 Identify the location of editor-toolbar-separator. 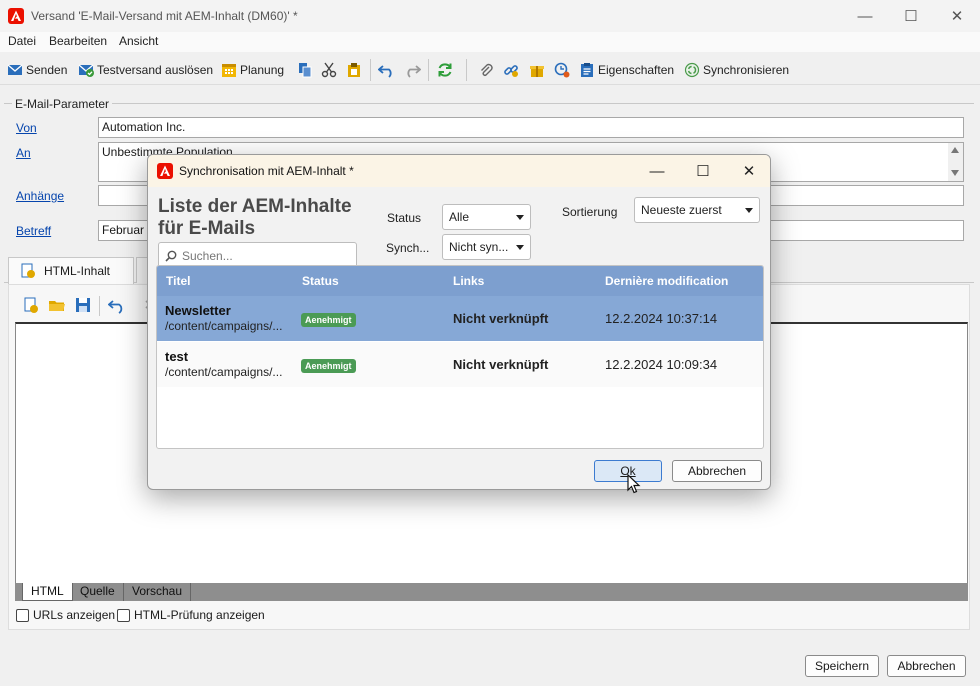
(99, 306).